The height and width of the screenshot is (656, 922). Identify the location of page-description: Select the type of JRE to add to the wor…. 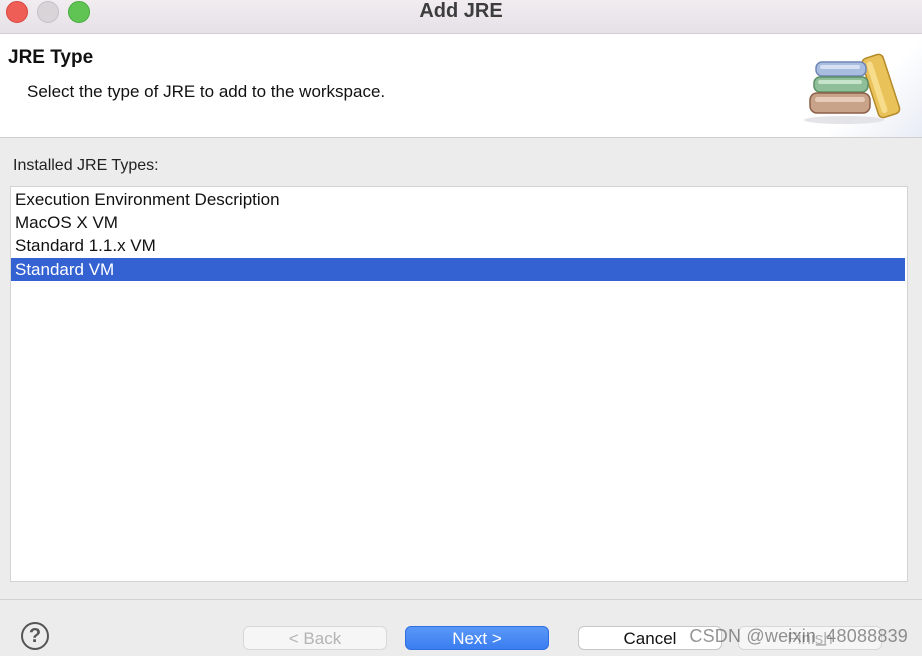
(206, 91).